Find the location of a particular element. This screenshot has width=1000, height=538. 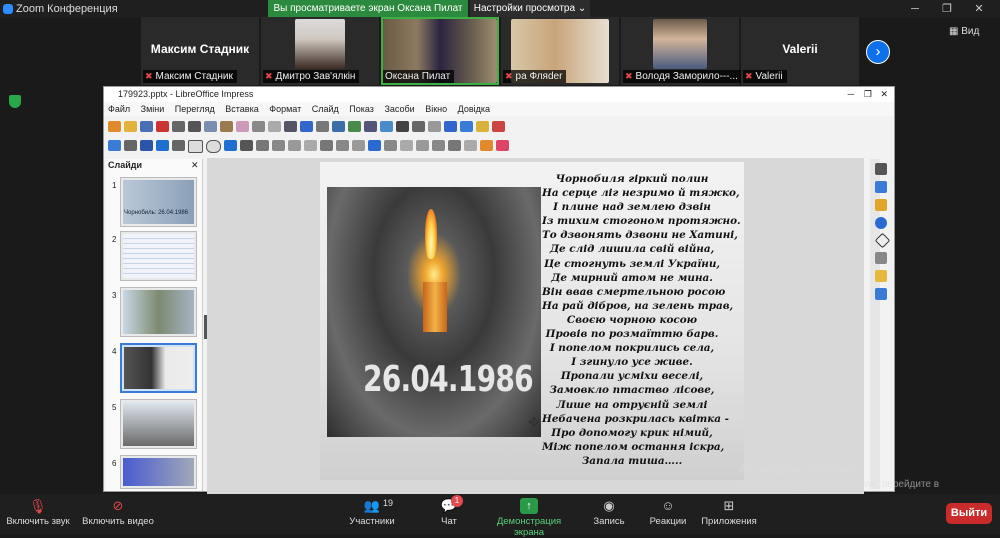

flowchart-icon is located at coordinates (326, 145).